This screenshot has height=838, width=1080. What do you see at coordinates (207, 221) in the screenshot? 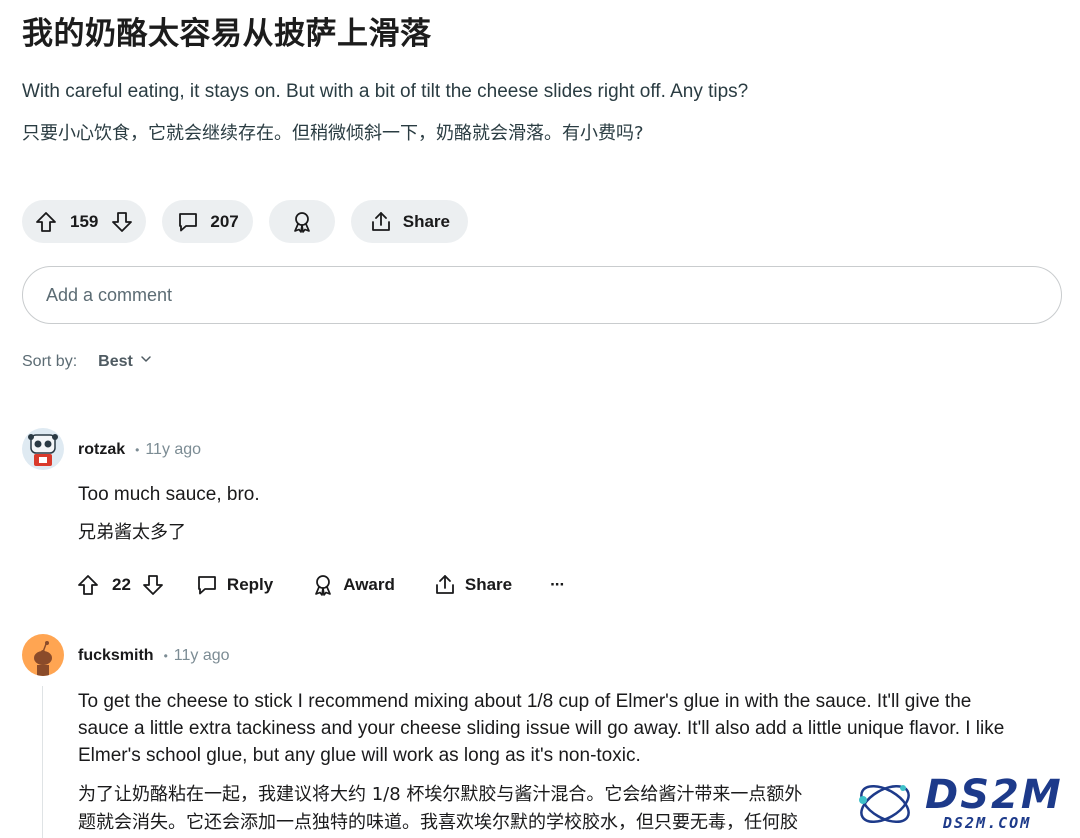
I see `comments-button: 207` at bounding box center [207, 221].